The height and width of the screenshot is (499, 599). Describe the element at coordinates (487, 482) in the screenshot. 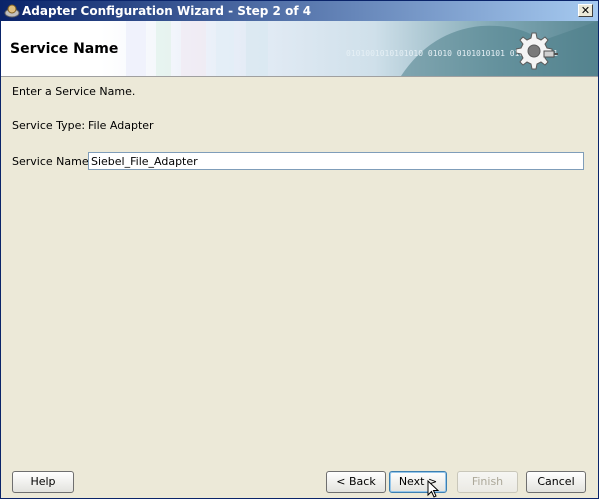

I see `finish-button: Finish` at that location.